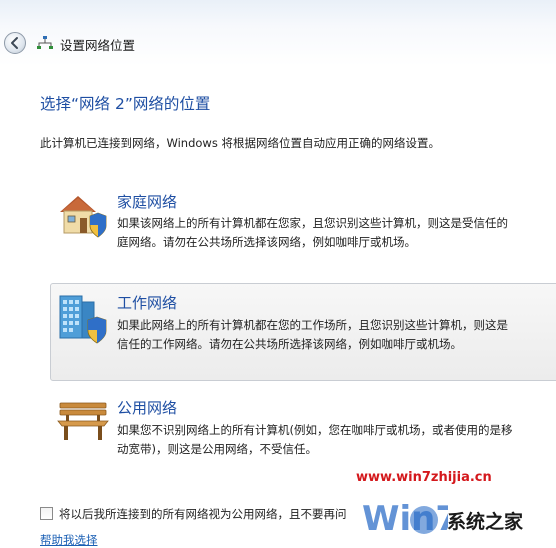 Image resolution: width=556 pixels, height=548 pixels. Describe the element at coordinates (83, 217) in the screenshot. I see `house-shield-icon` at that location.